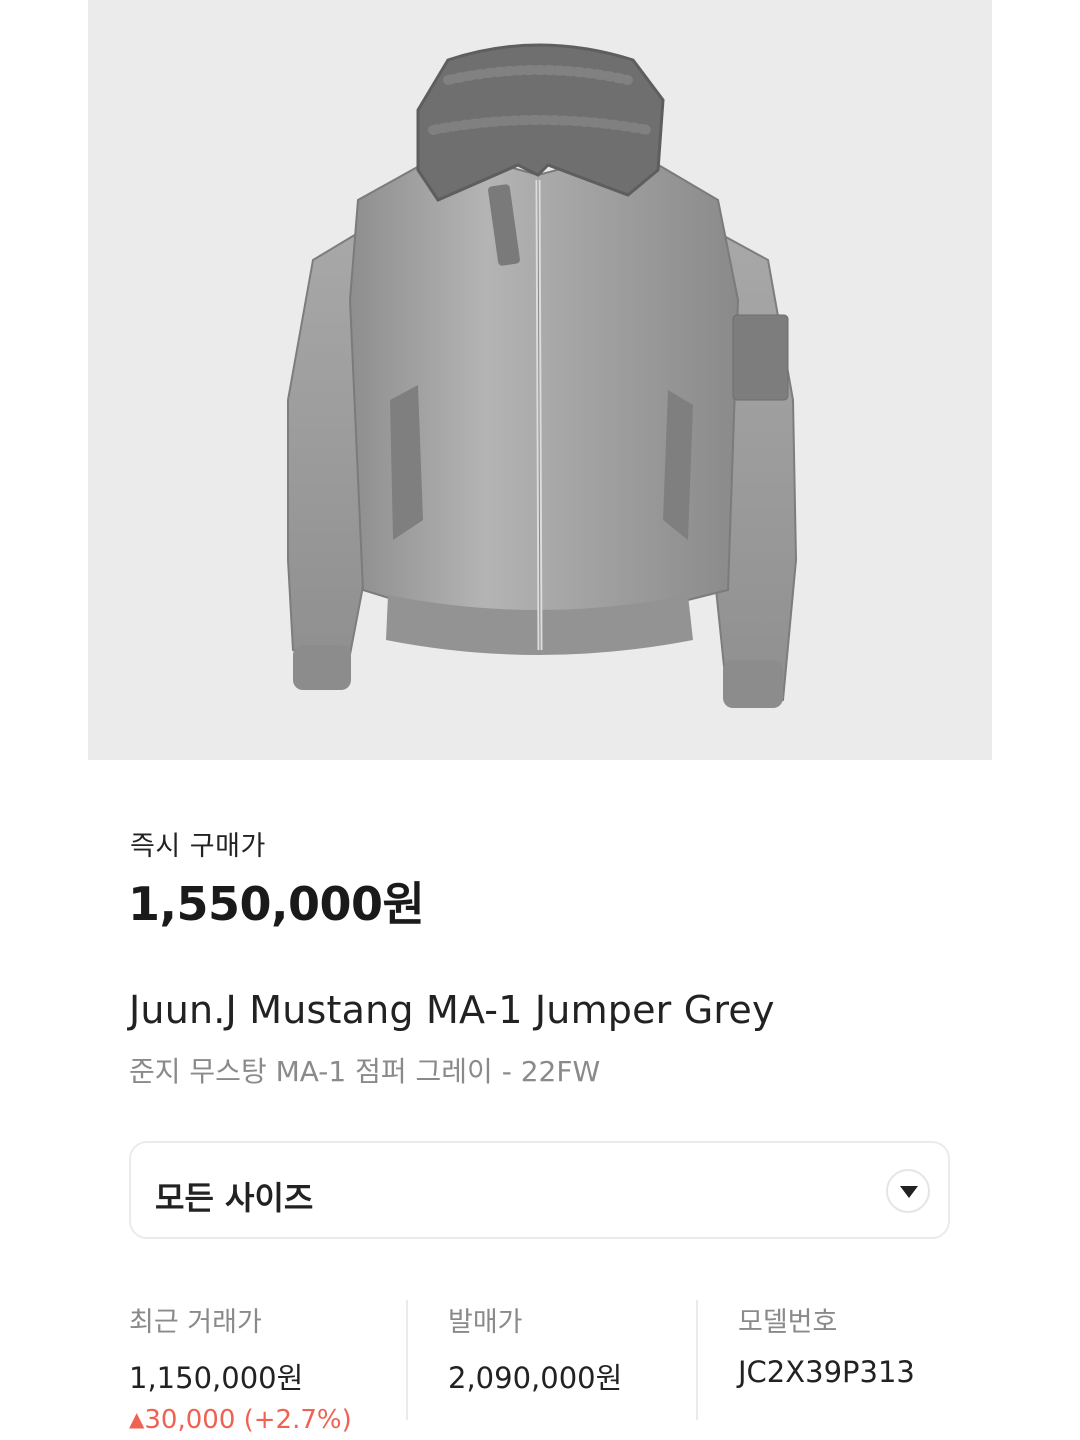 The width and height of the screenshot is (1080, 1440). Describe the element at coordinates (539, 1190) in the screenshot. I see `size-select-dropdown: 모든 사이즈` at that location.